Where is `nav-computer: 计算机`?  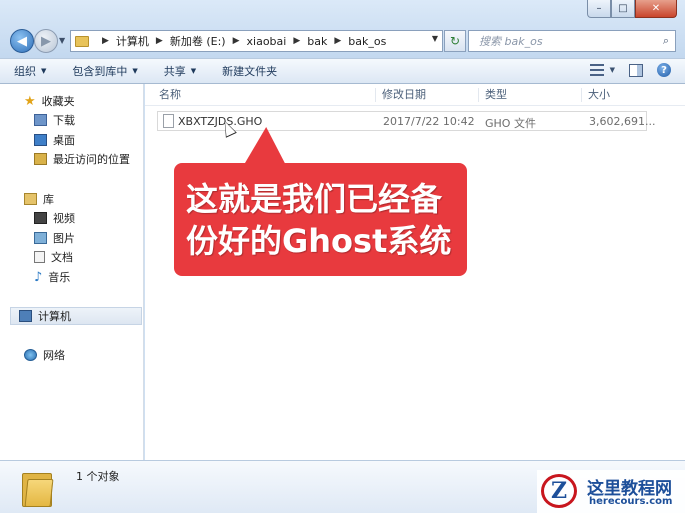 nav-computer: 计算机 is located at coordinates (76, 316).